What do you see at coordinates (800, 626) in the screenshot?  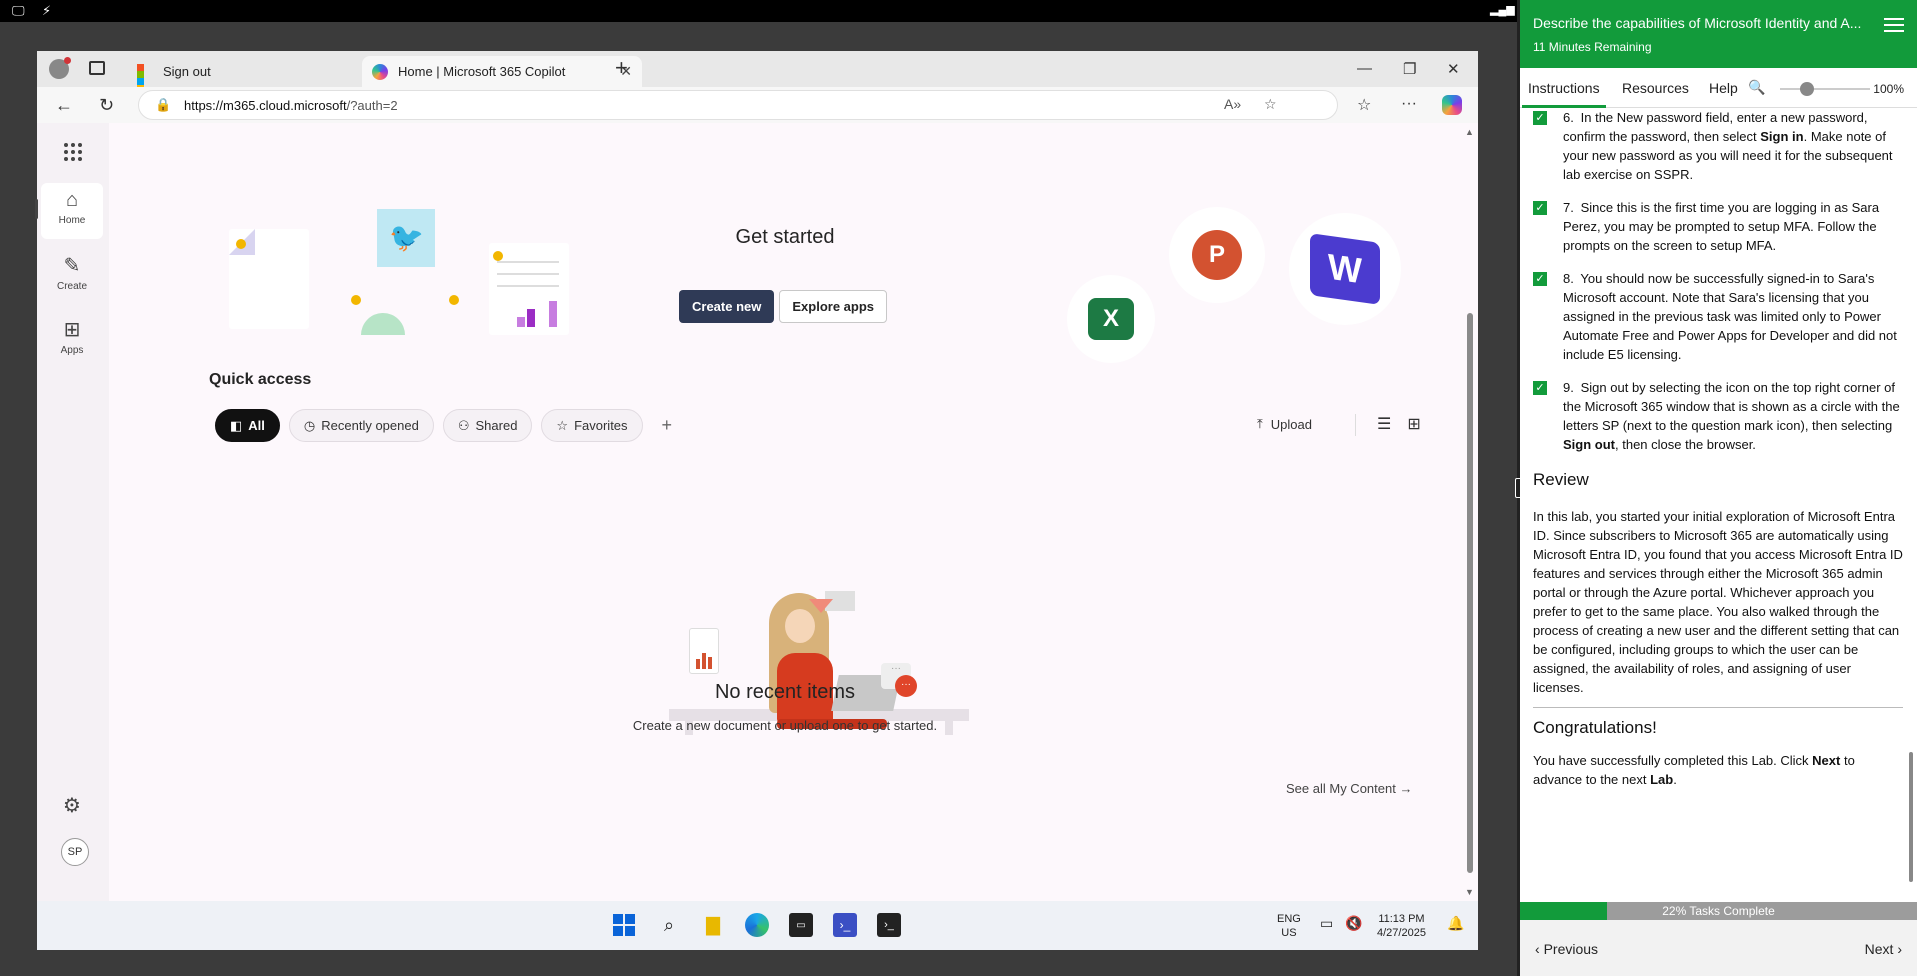 I see `person-face` at bounding box center [800, 626].